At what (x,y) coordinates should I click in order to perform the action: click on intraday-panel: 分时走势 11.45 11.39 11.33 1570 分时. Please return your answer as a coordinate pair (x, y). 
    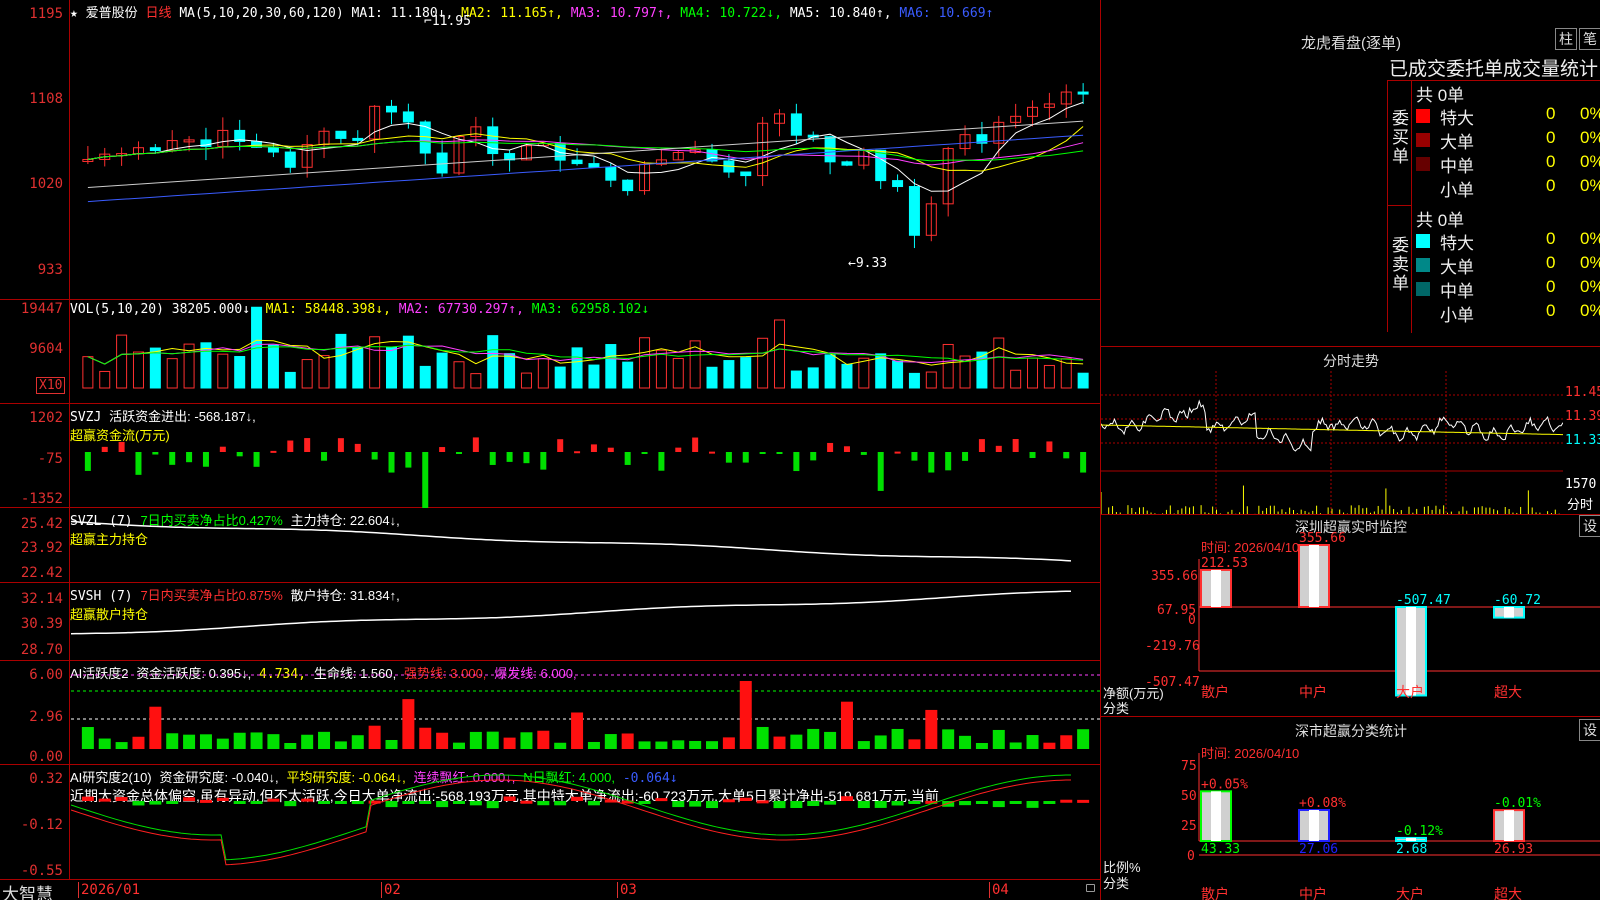
    Looking at the image, I should click on (1350, 430).